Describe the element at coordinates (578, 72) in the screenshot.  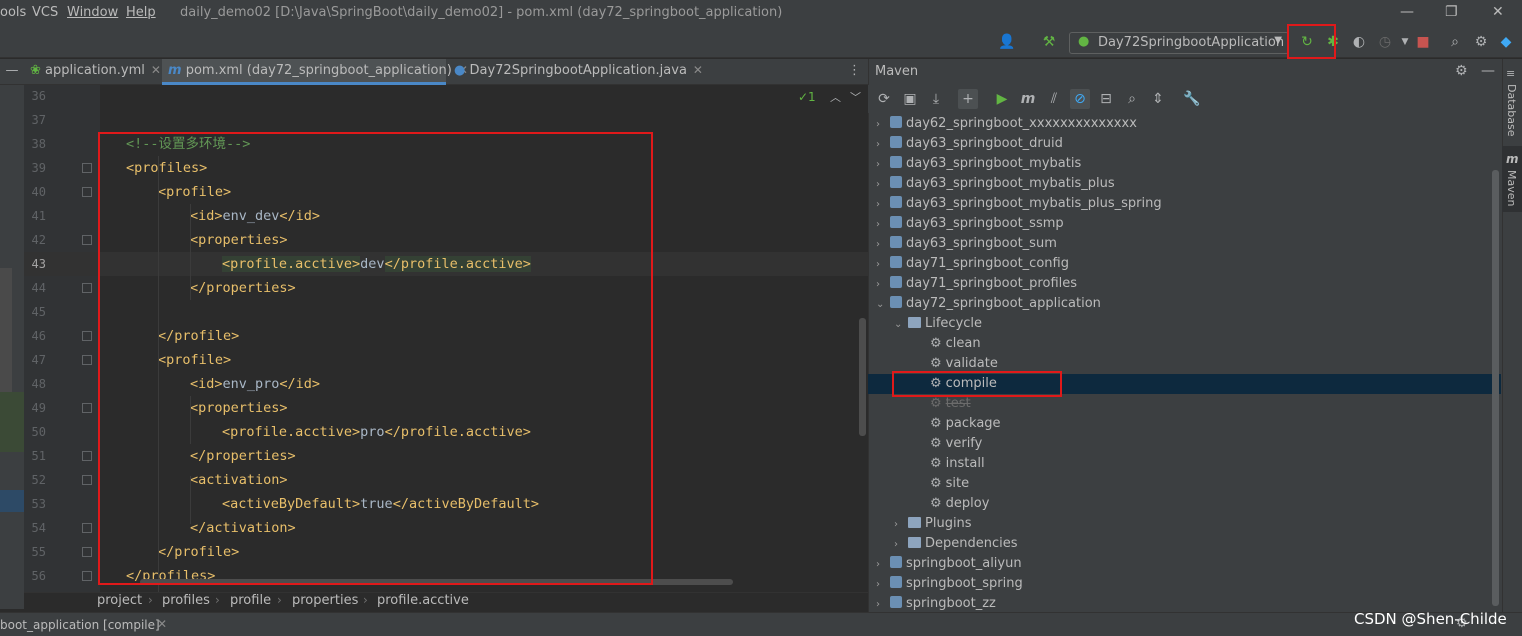
I see `tab-day72-java: ● Day72SpringbootApplication.java ✕` at that location.